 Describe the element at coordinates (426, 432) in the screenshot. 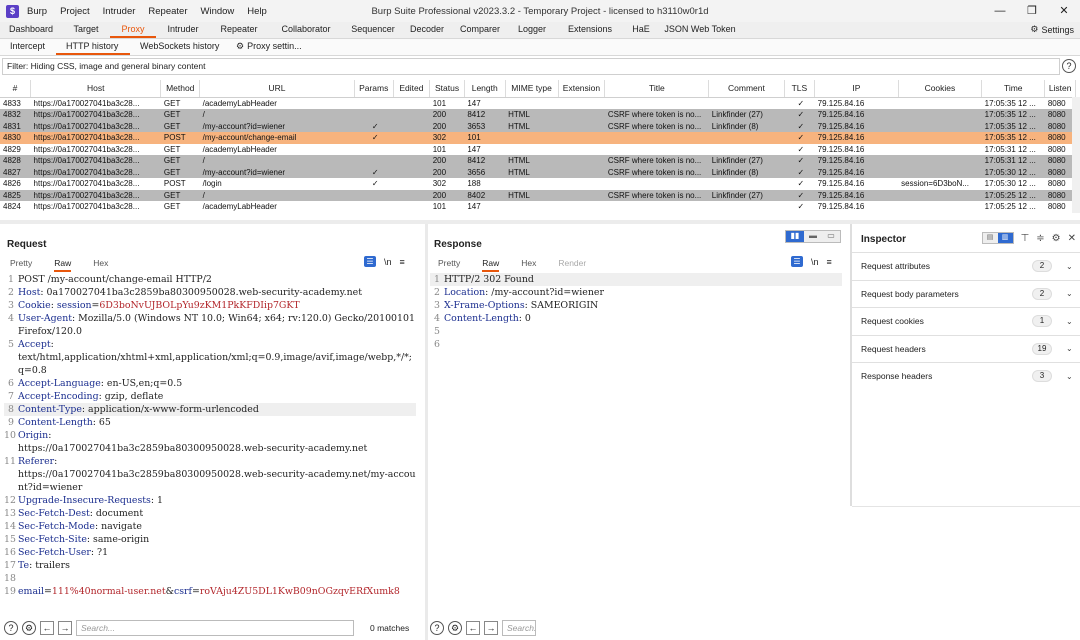

I see `request-response-splitter` at that location.